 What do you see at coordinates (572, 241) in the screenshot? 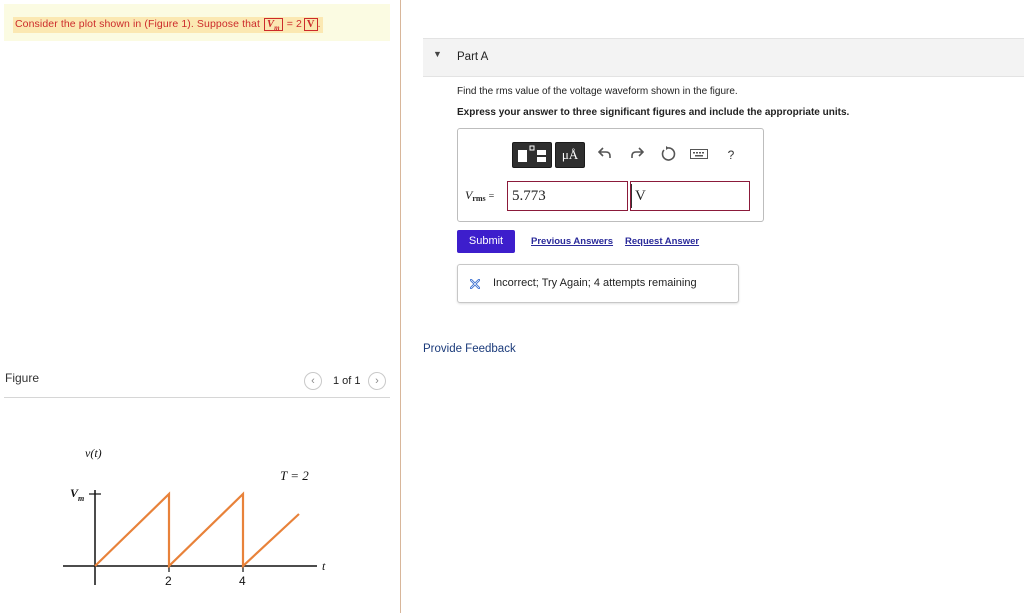
I see `previous-answers-link: Previous Answers` at bounding box center [572, 241].